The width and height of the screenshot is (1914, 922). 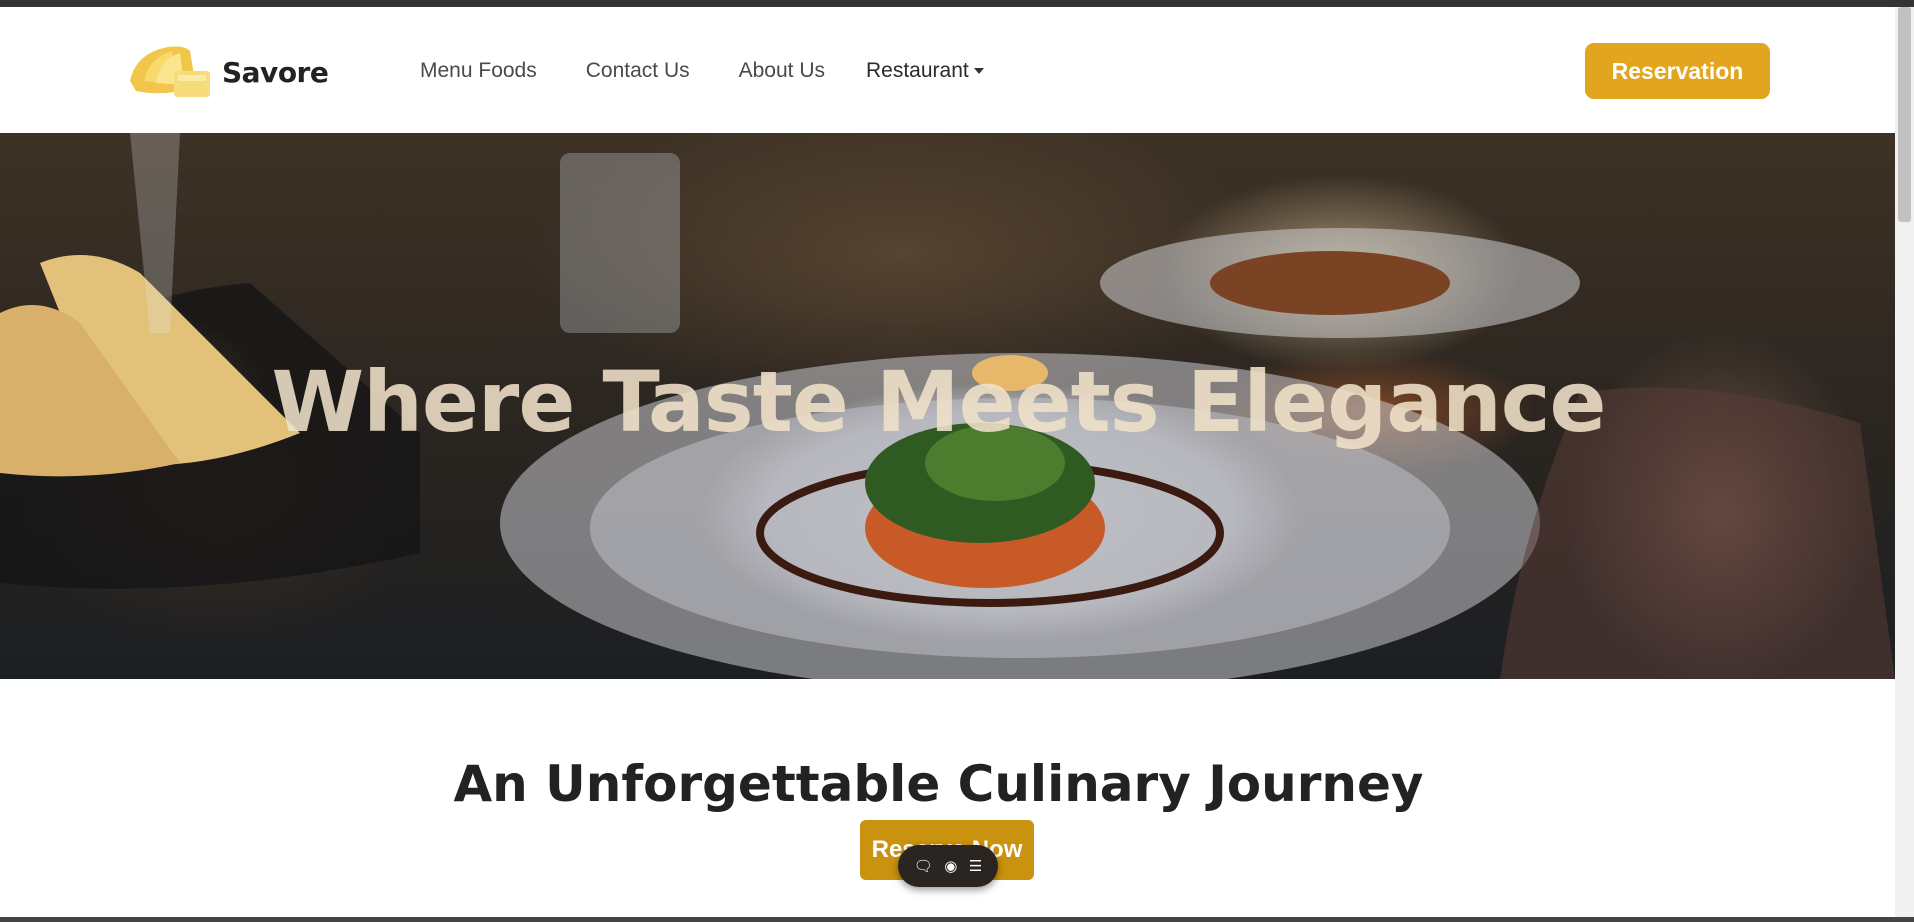 I want to click on nav-about-us: About Us, so click(x=782, y=71).